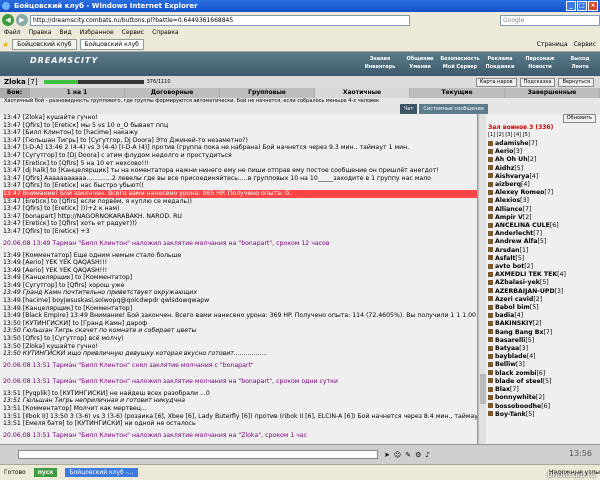 The width and height of the screenshot is (600, 480). Describe the element at coordinates (571, 6) in the screenshot. I see `minimize-button: _` at that location.